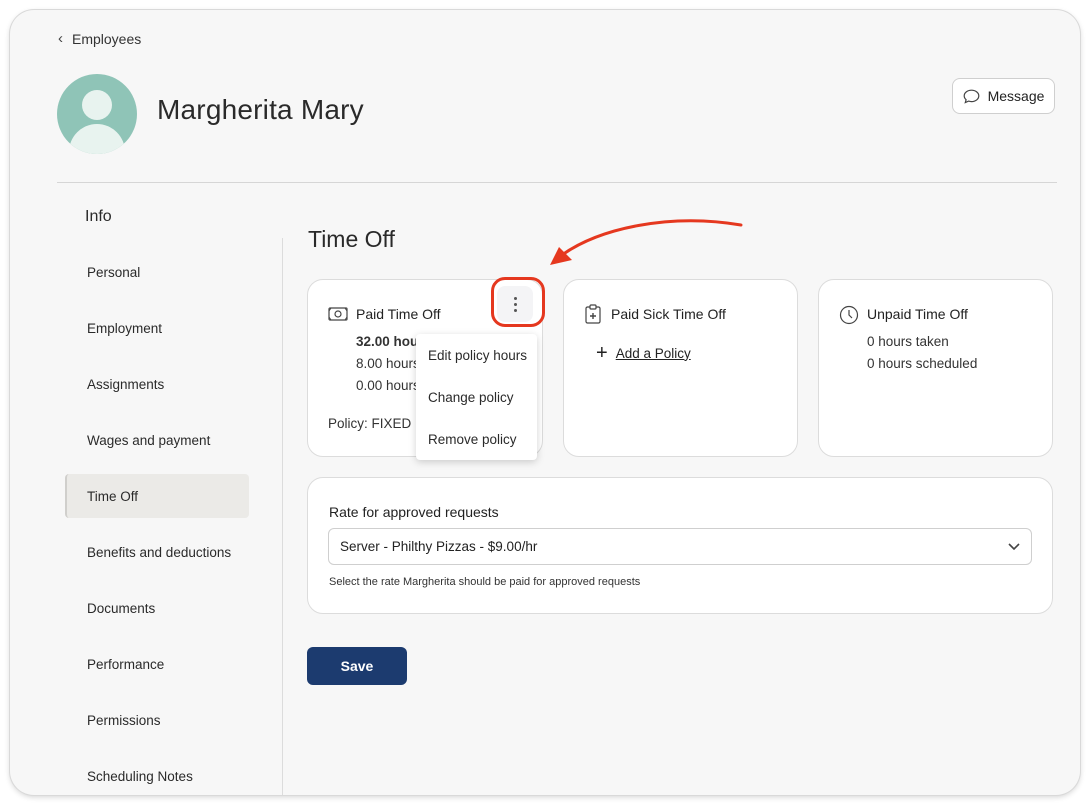 This screenshot has width=1090, height=805. I want to click on policy-options-button, so click(515, 304).